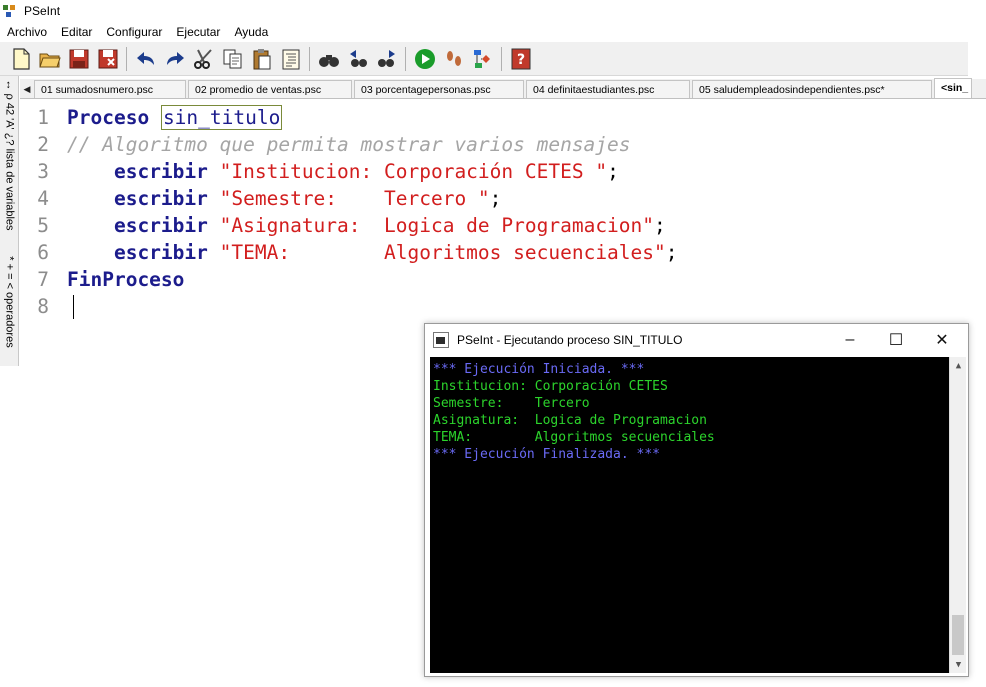 This screenshot has height=687, width=986. What do you see at coordinates (232, 59) in the screenshot?
I see `copy-icon` at bounding box center [232, 59].